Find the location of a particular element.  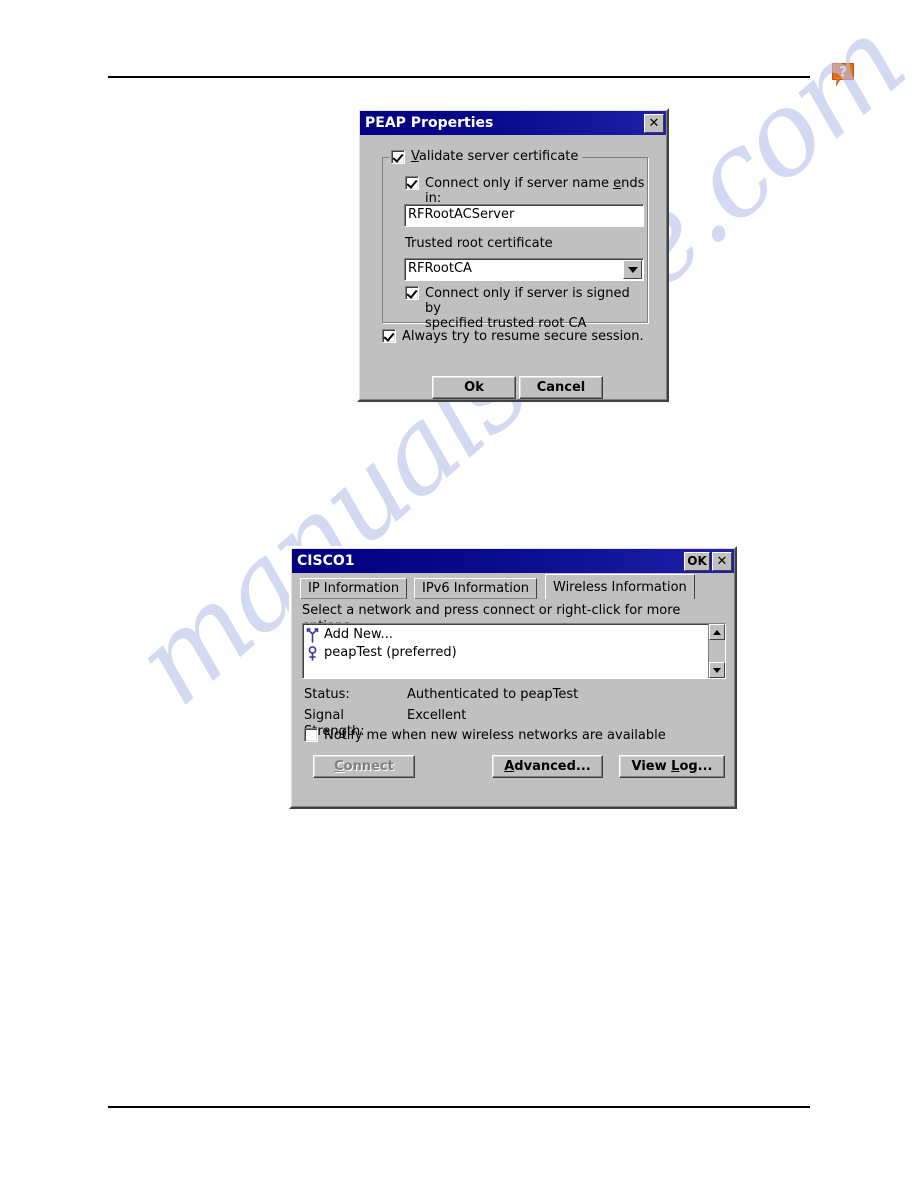

notify-new-networks-checkbox is located at coordinates (311, 735).